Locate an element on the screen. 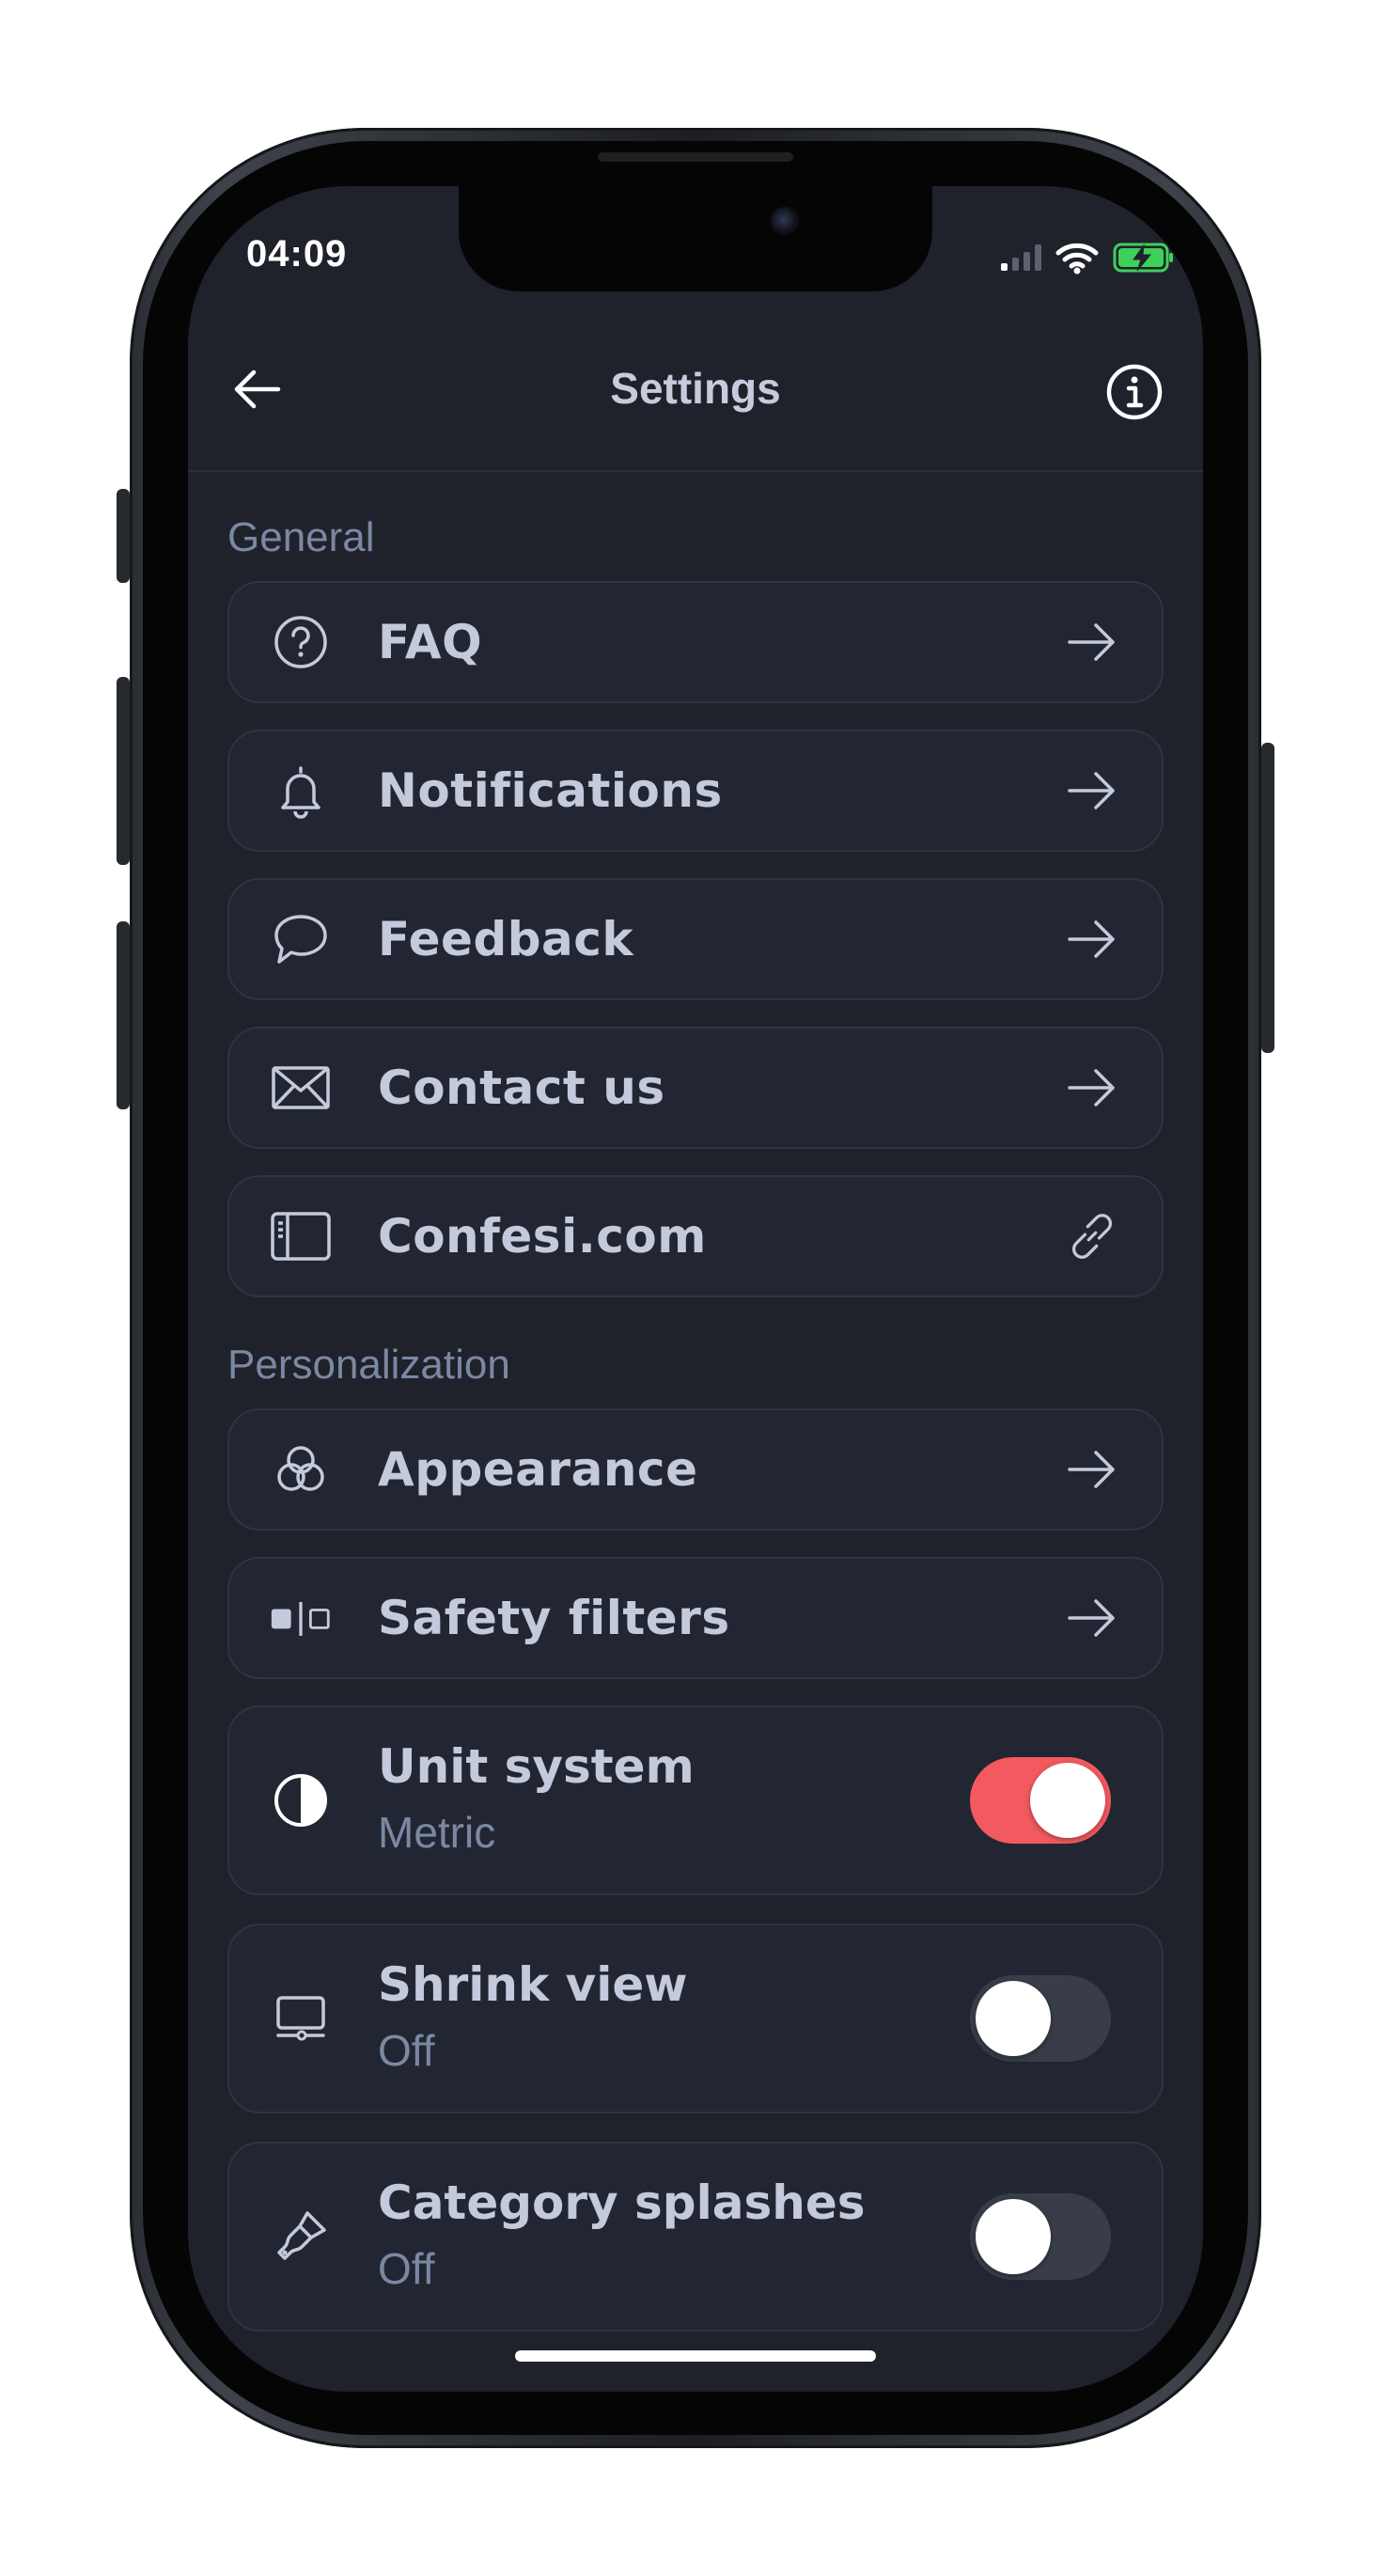 This screenshot has height=2576, width=1391. section-label-general: General is located at coordinates (301, 537).